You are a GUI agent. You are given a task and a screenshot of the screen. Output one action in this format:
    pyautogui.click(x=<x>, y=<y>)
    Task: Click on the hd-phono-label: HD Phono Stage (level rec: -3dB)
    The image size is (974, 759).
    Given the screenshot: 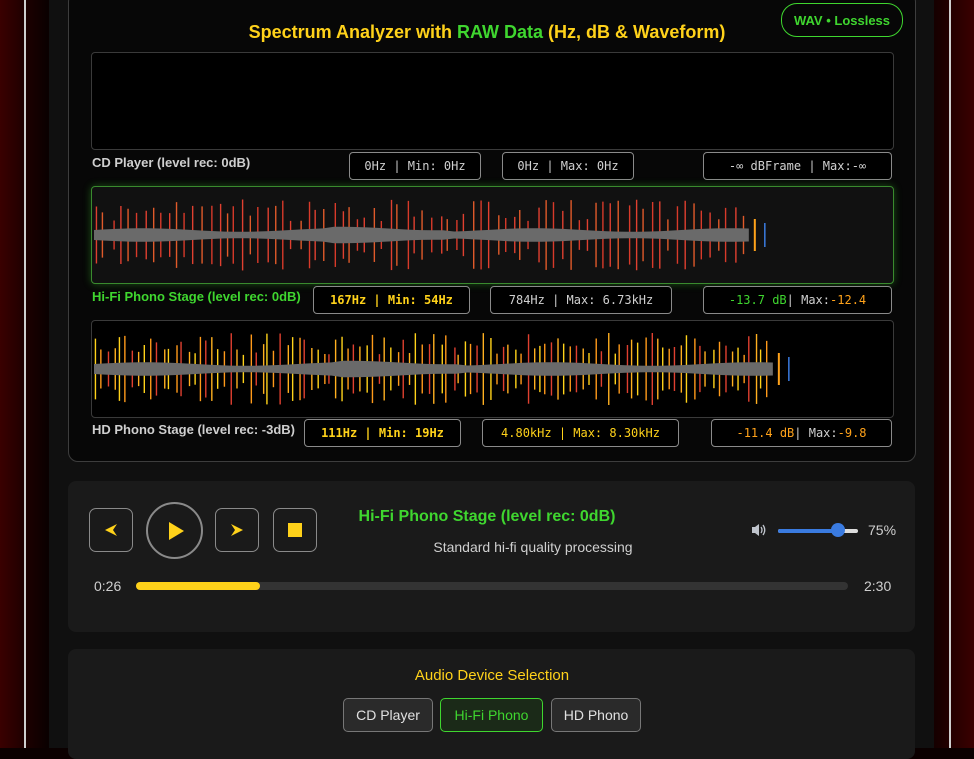 What is the action you would take?
    pyautogui.click(x=193, y=429)
    